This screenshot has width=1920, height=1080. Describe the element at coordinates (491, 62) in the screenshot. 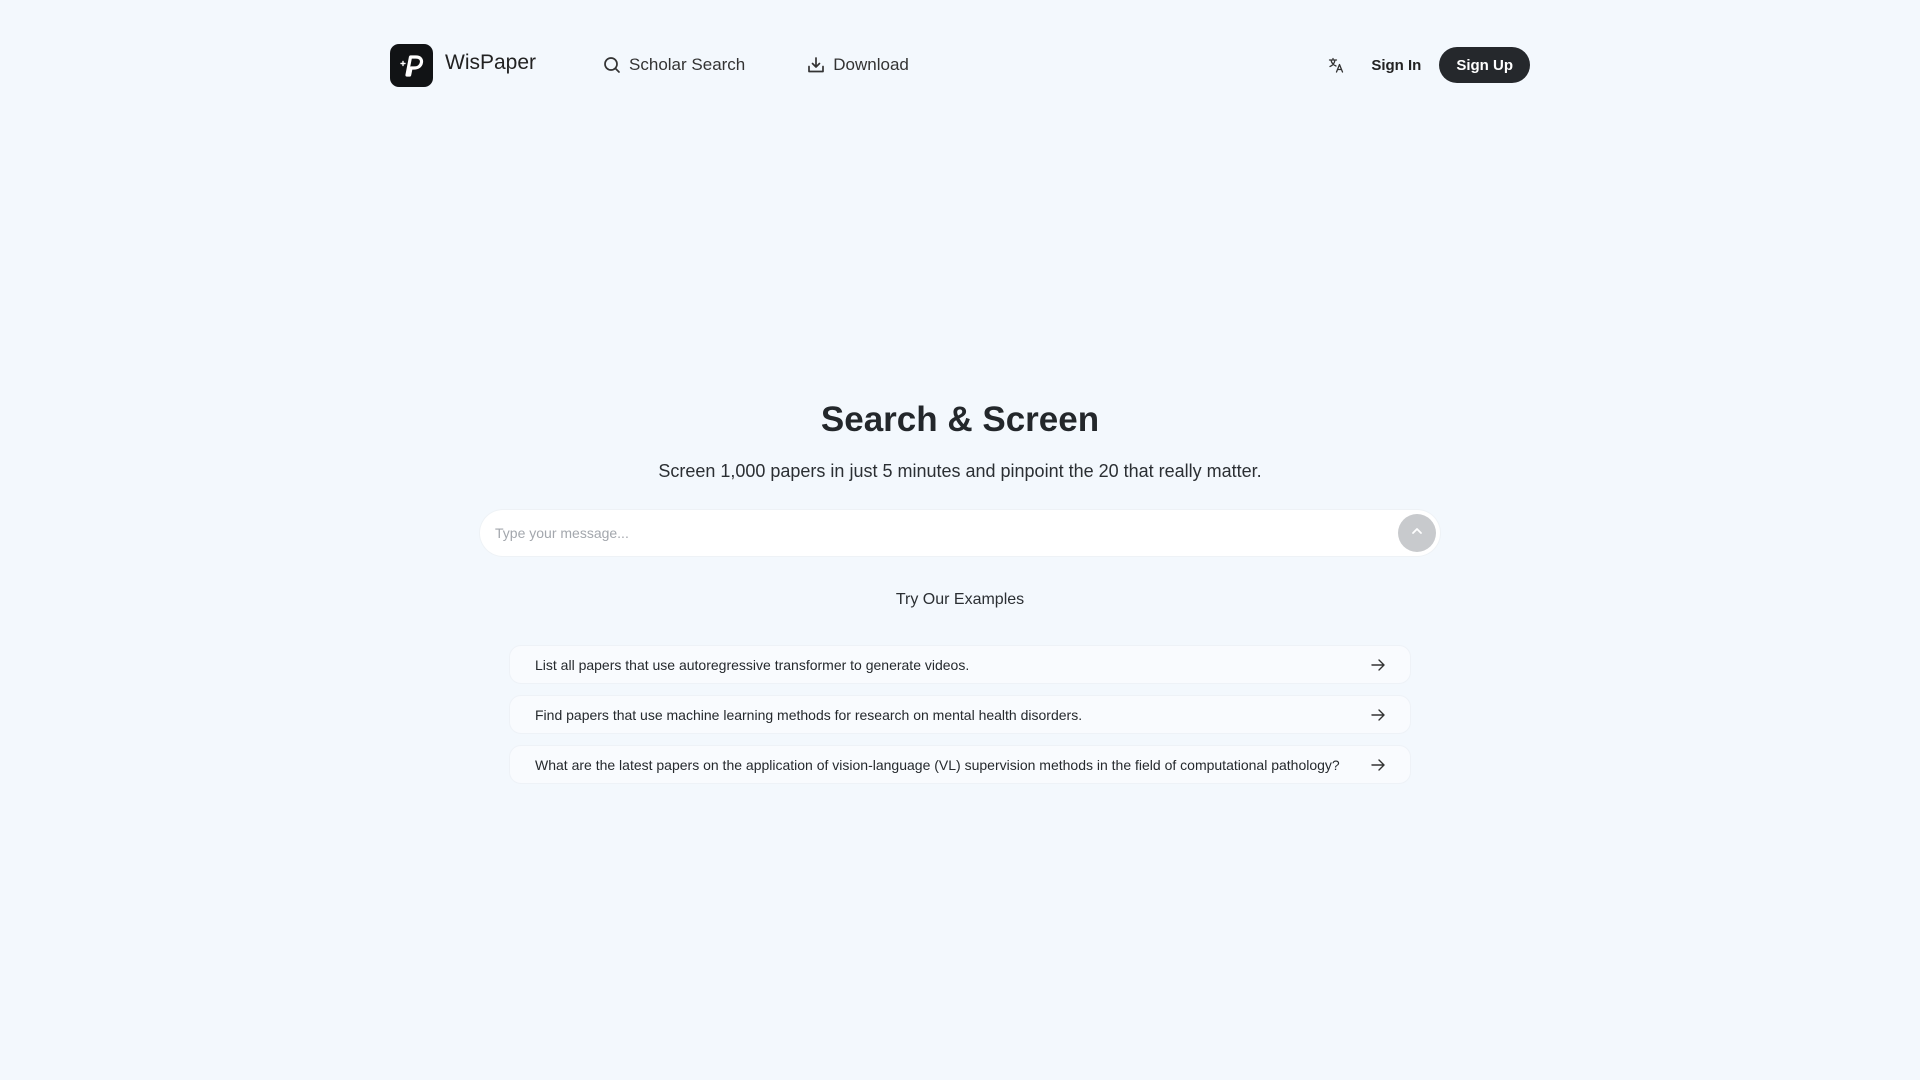

I see `brand-name: WisPaper` at that location.